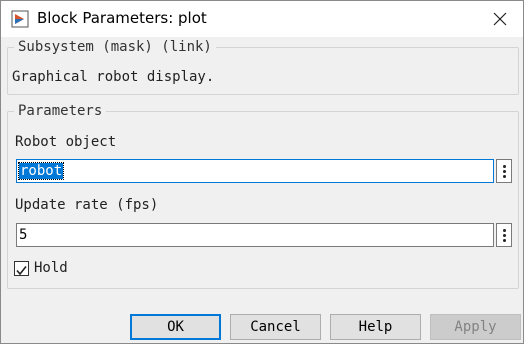  What do you see at coordinates (51, 268) in the screenshot?
I see `hold-label: Hold` at bounding box center [51, 268].